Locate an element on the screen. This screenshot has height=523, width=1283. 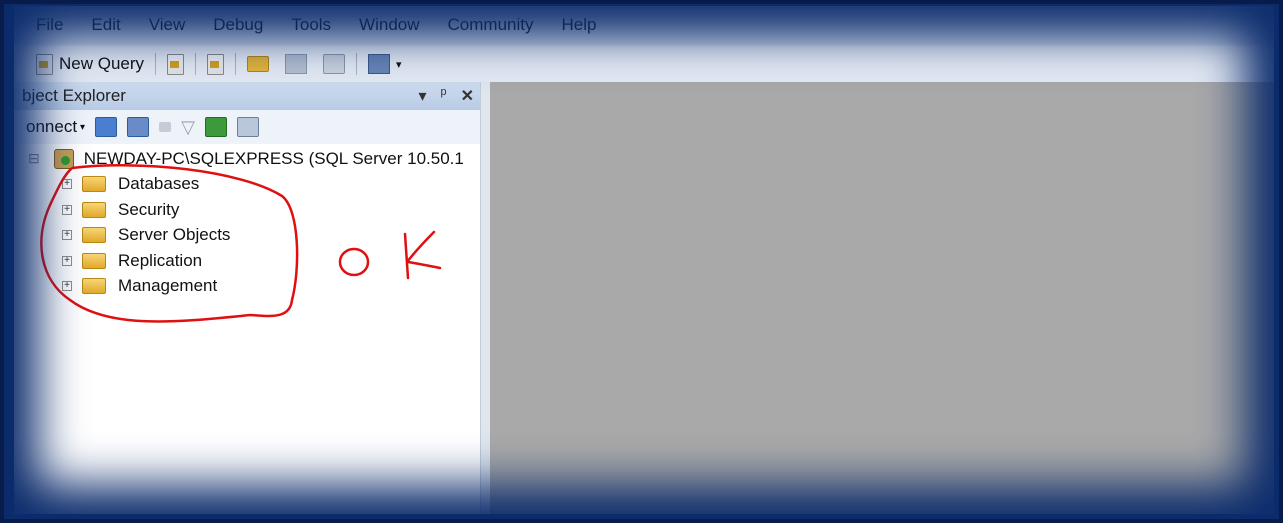
red-ink-annotation is located at coordinates (241, 243).